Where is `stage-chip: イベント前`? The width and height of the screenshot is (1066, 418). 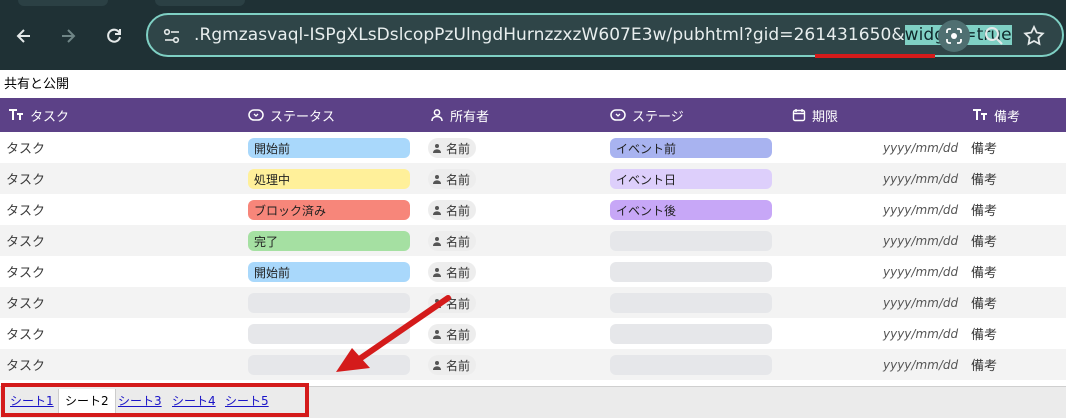 stage-chip: イベント前 is located at coordinates (691, 148).